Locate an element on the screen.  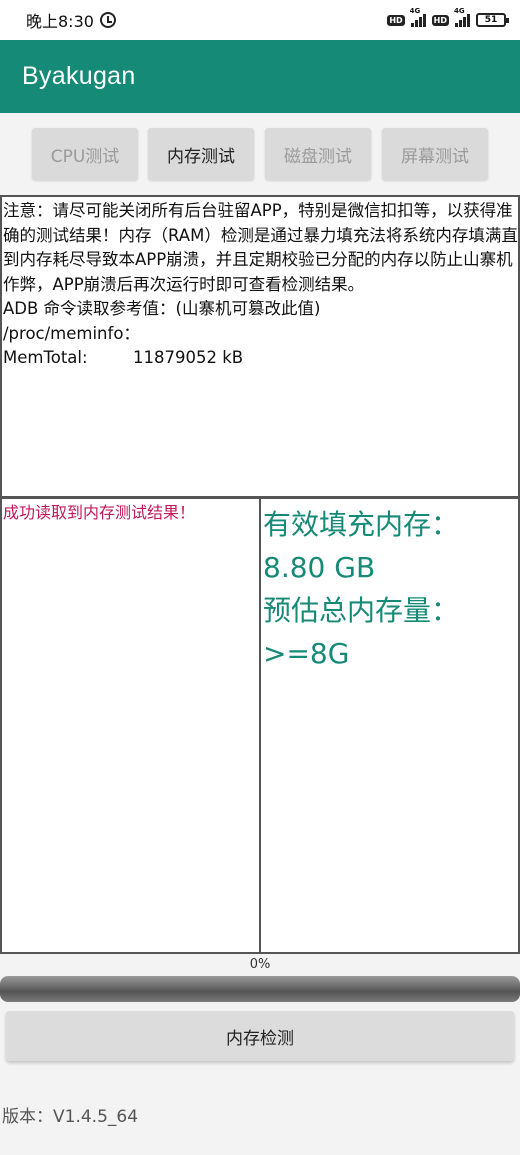
signal-icon-2: 4G is located at coordinates (462, 17).